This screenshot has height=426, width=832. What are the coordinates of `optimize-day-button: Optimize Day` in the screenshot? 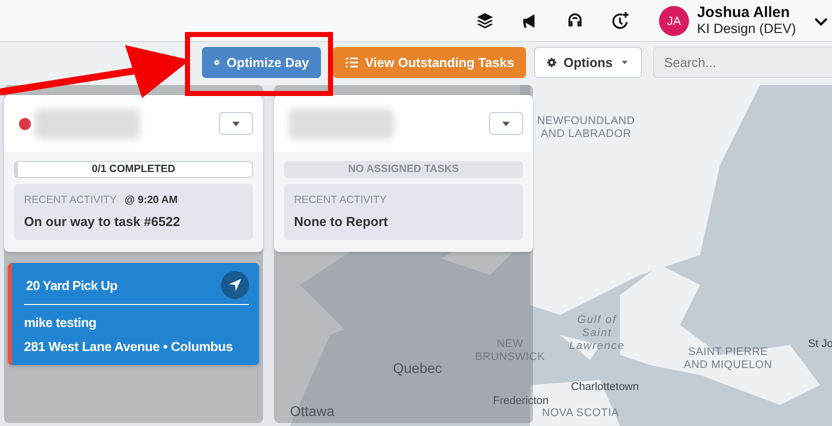 It's located at (261, 62).